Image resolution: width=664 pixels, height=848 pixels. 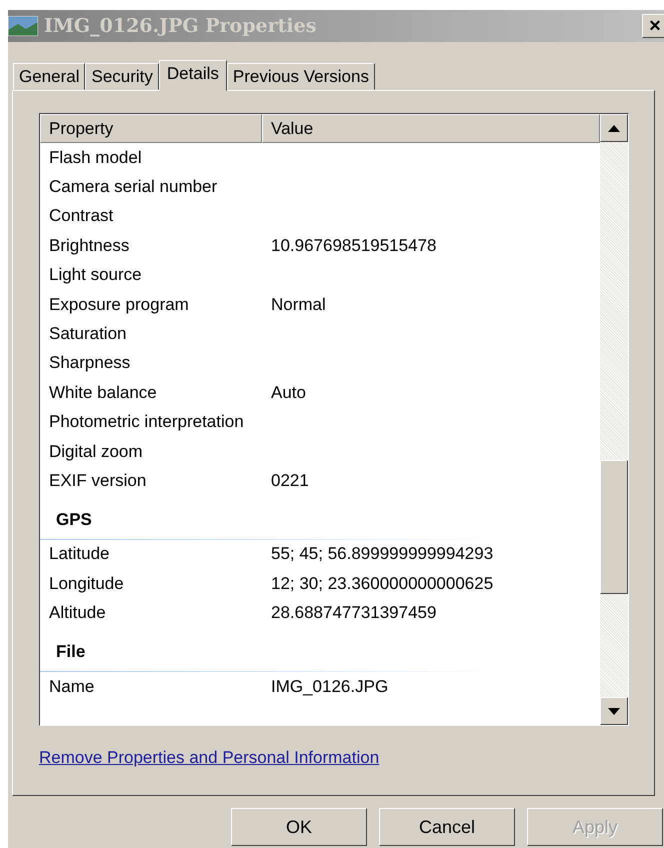 What do you see at coordinates (73, 520) in the screenshot?
I see `group-heading: GPS` at bounding box center [73, 520].